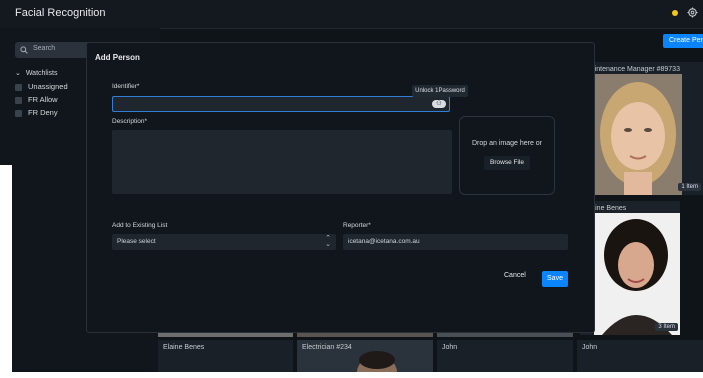 The width and height of the screenshot is (703, 378). Describe the element at coordinates (44, 48) in the screenshot. I see `search-placeholder: Search` at that location.